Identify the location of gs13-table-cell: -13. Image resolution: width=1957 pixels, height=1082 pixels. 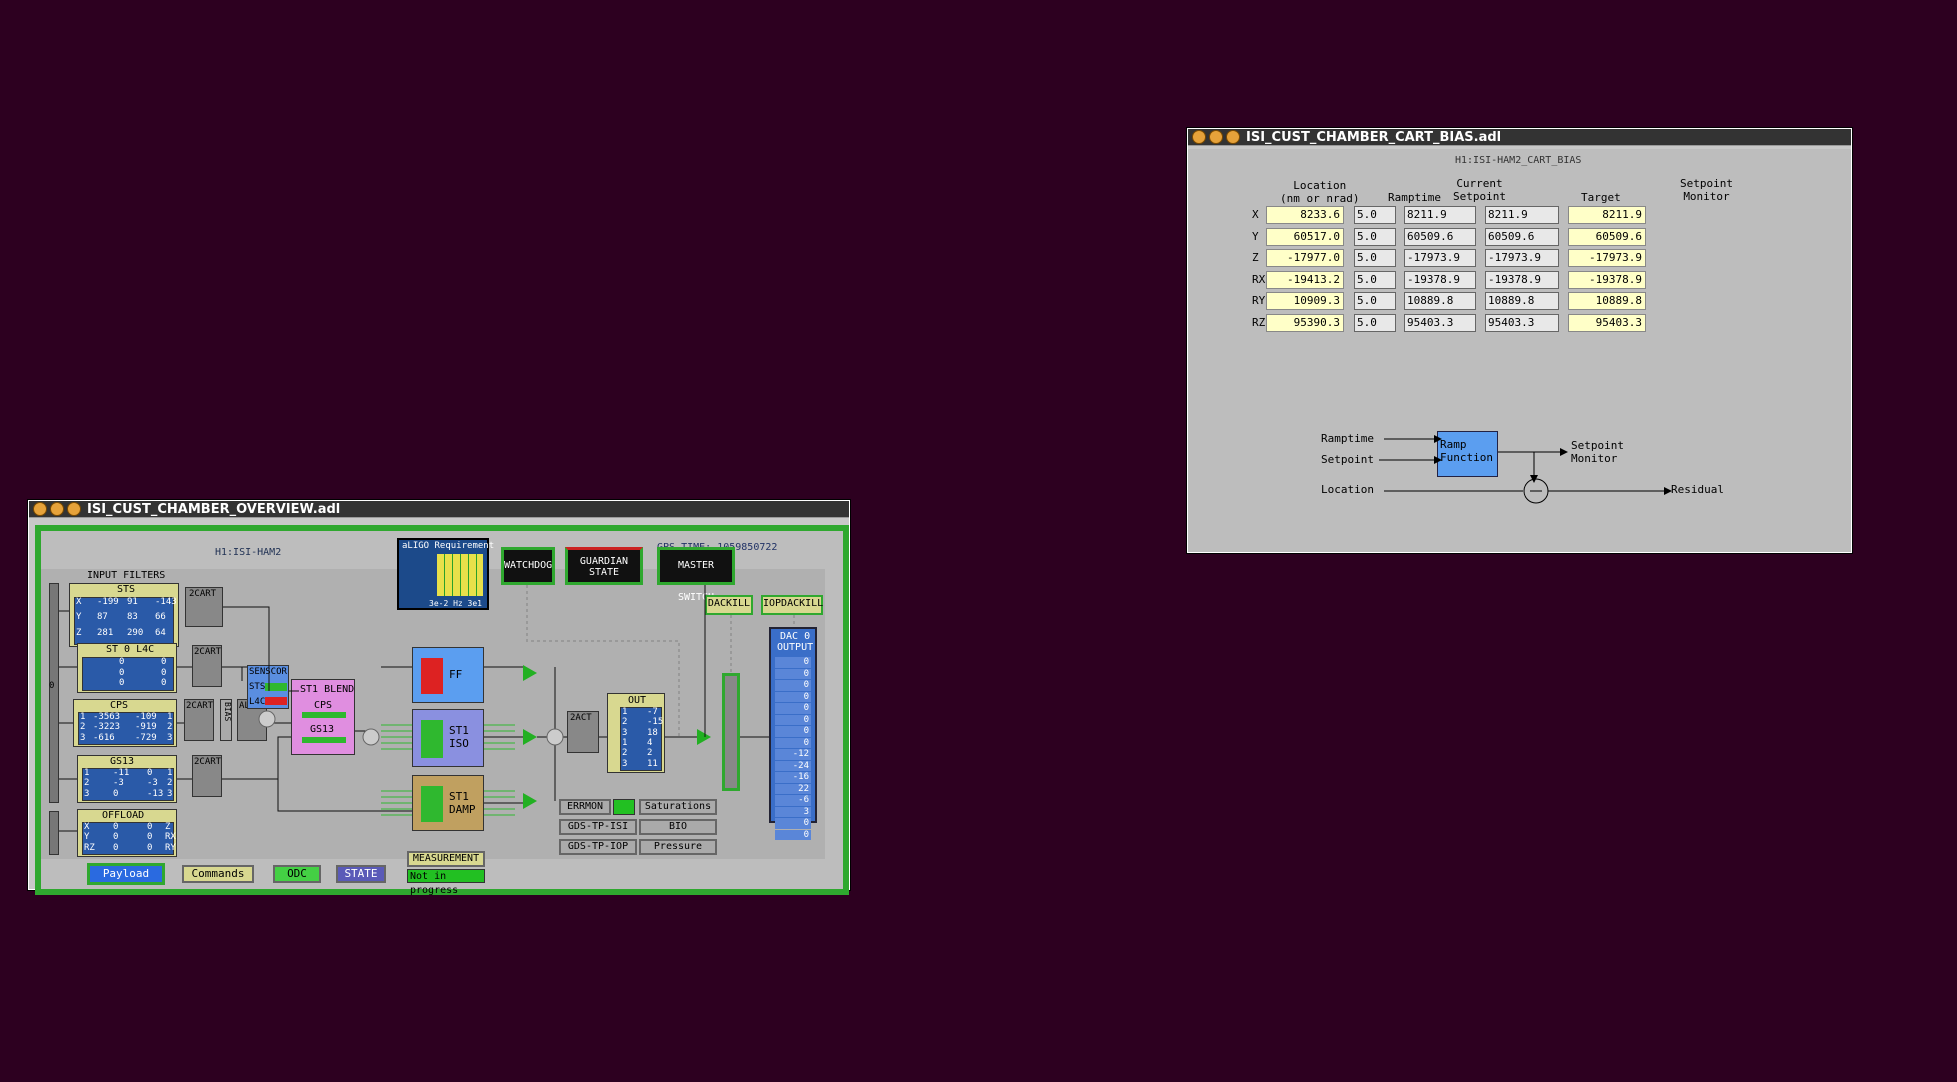
(155, 793).